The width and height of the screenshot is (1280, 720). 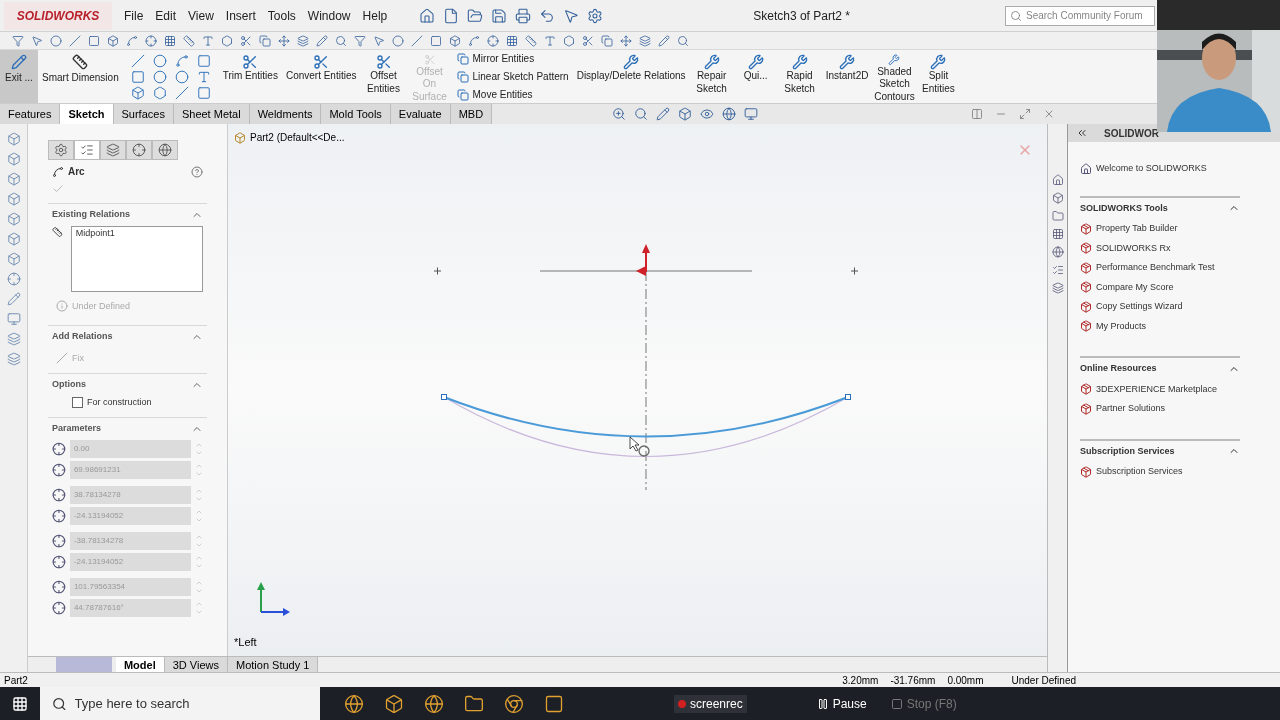 What do you see at coordinates (87, 150) in the screenshot?
I see `list-icon` at bounding box center [87, 150].